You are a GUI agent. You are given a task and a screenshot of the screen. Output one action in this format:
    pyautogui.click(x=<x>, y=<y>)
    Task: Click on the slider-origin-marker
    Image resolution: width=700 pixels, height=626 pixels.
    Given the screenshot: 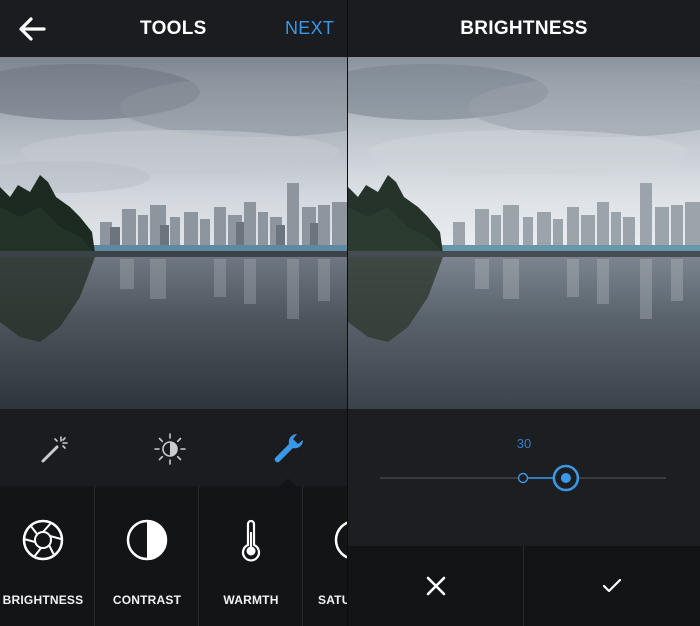 What is the action you would take?
    pyautogui.click(x=523, y=478)
    